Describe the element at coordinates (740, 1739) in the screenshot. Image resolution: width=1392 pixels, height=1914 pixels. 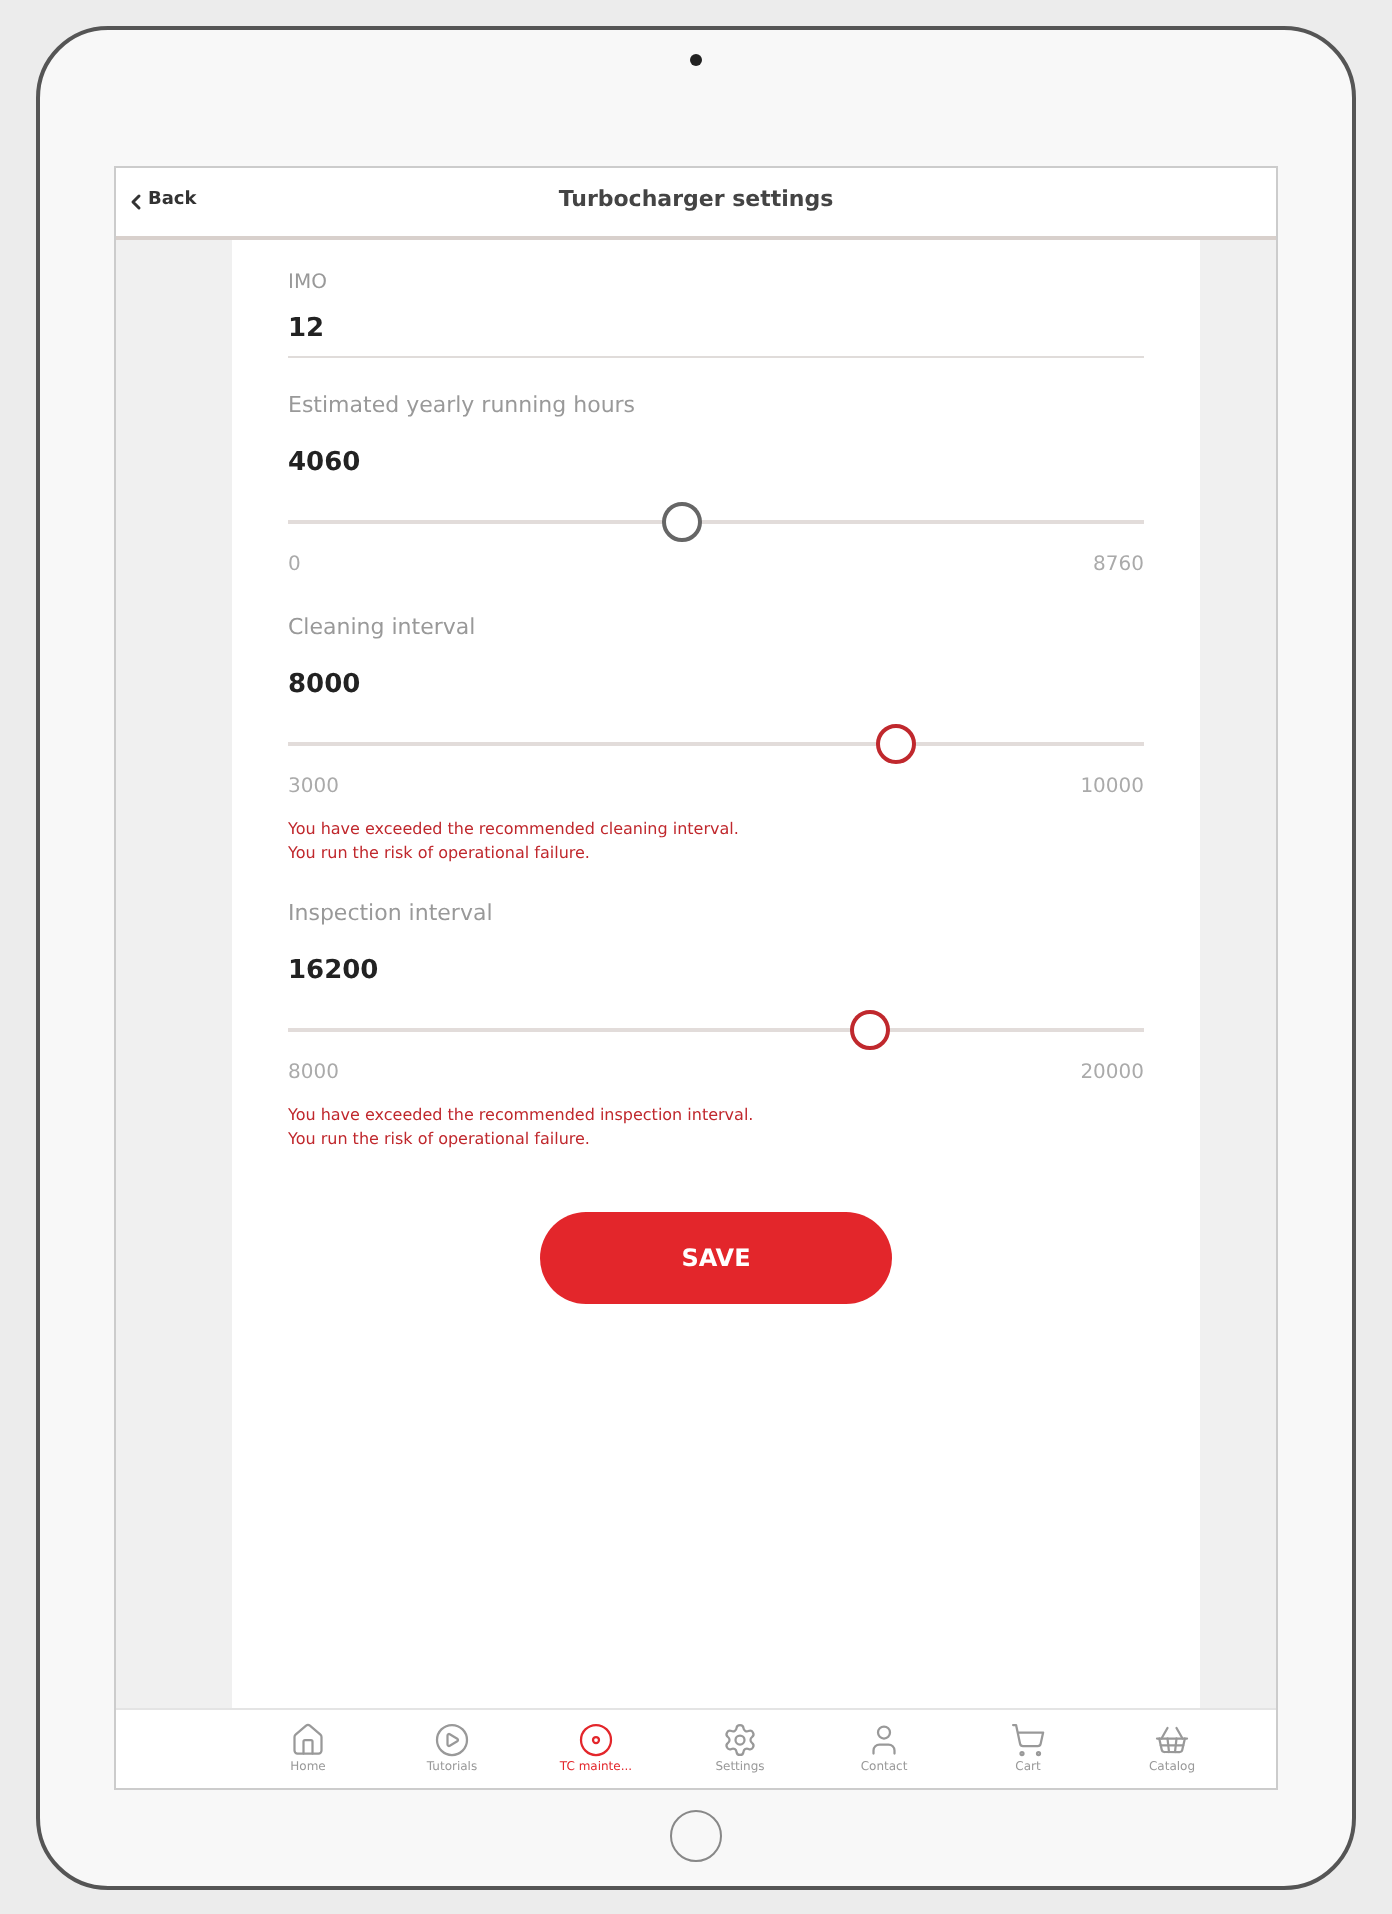
I see `settings-icon` at that location.